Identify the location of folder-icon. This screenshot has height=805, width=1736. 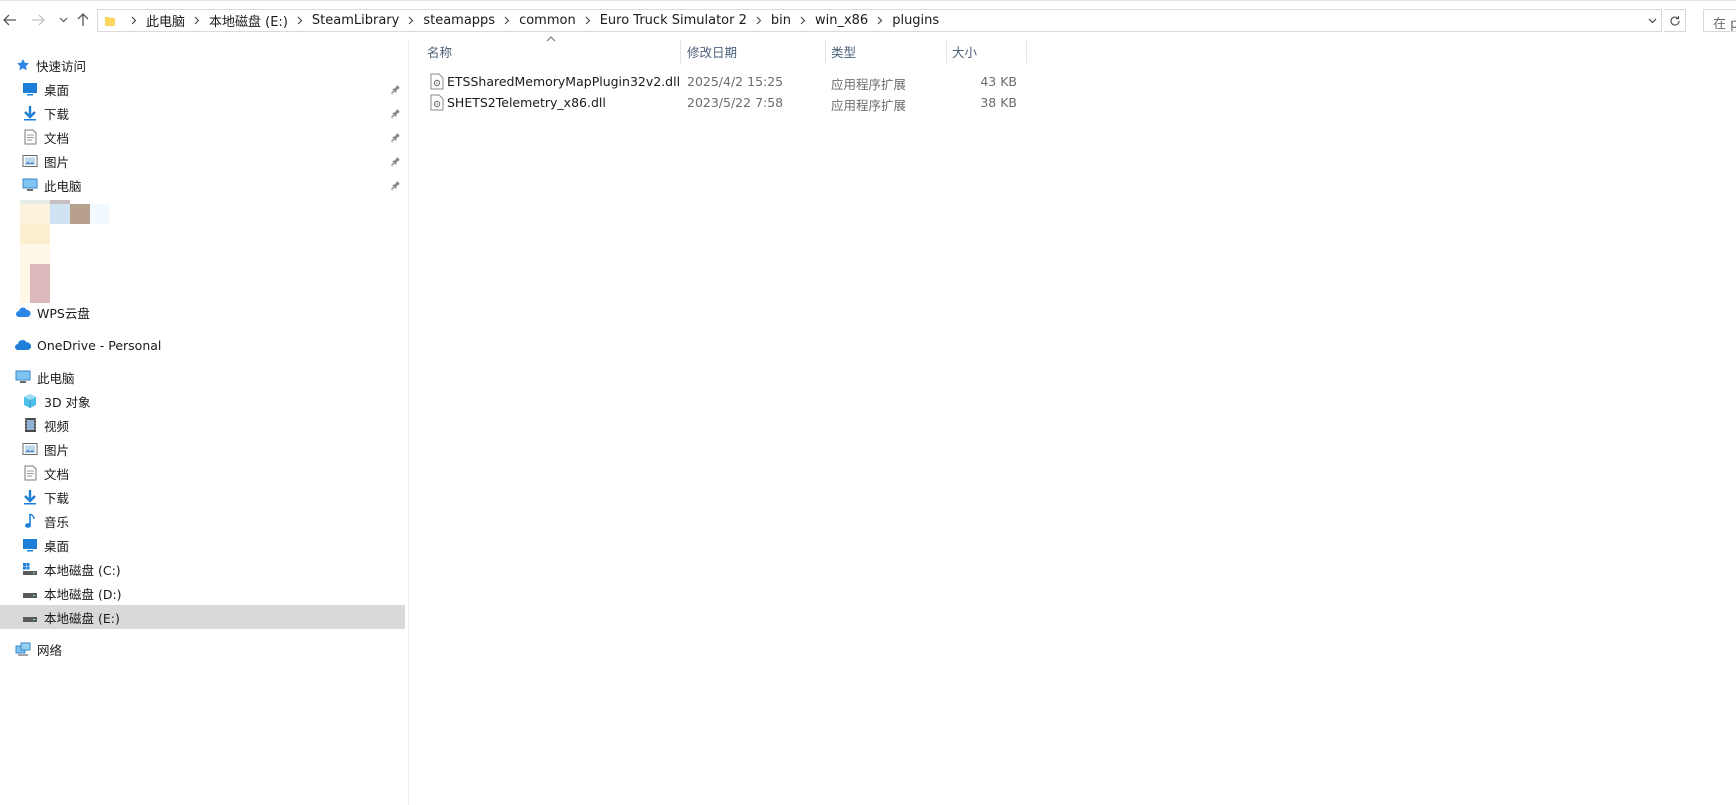
(110, 21).